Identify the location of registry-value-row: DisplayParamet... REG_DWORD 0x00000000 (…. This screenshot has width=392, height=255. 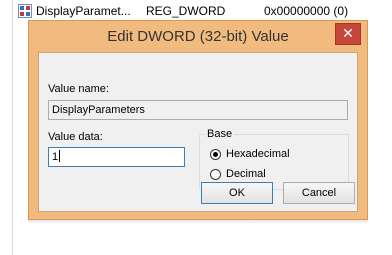
(205, 11).